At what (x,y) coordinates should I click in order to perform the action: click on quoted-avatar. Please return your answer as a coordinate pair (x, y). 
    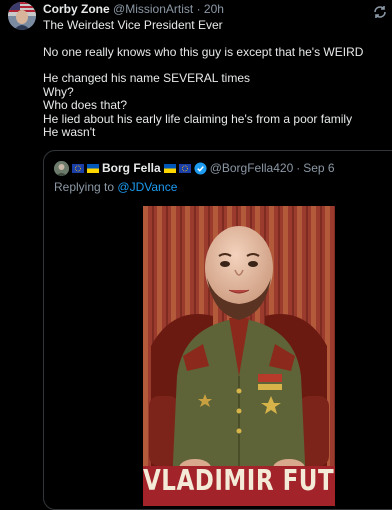
    Looking at the image, I should click on (61, 168).